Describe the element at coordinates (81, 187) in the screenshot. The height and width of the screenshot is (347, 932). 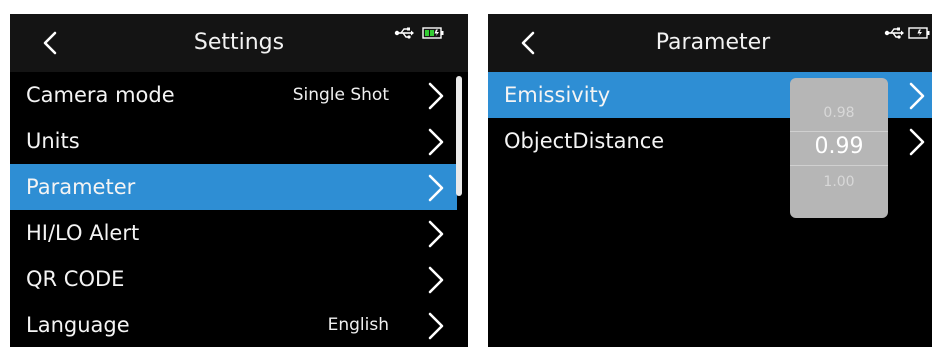
I see `menu-item-label: Parameter` at that location.